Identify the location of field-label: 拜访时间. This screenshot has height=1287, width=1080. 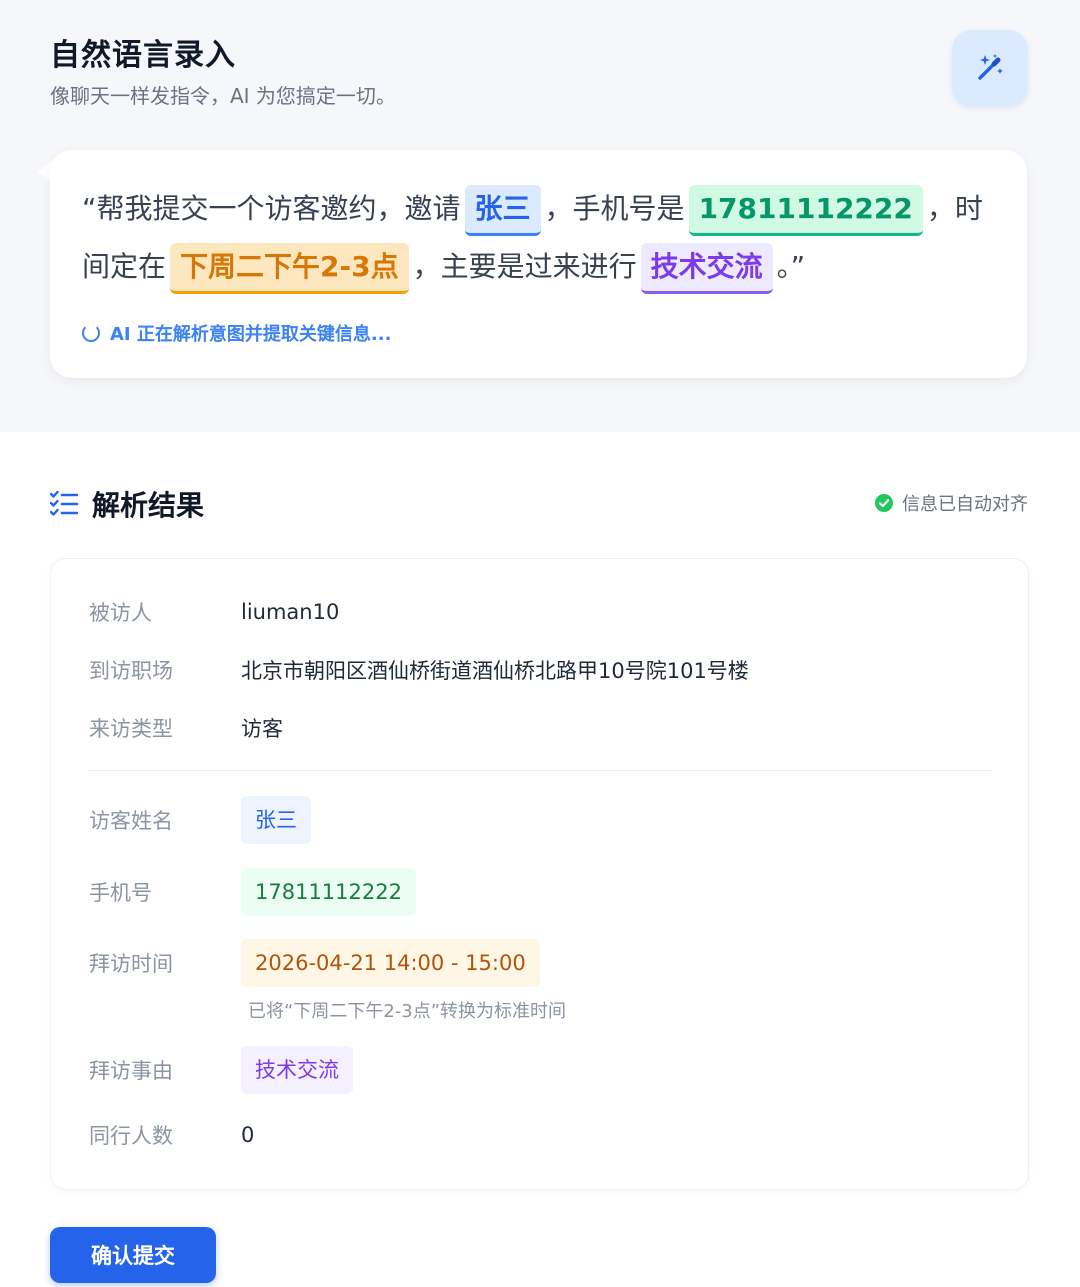
(131, 964).